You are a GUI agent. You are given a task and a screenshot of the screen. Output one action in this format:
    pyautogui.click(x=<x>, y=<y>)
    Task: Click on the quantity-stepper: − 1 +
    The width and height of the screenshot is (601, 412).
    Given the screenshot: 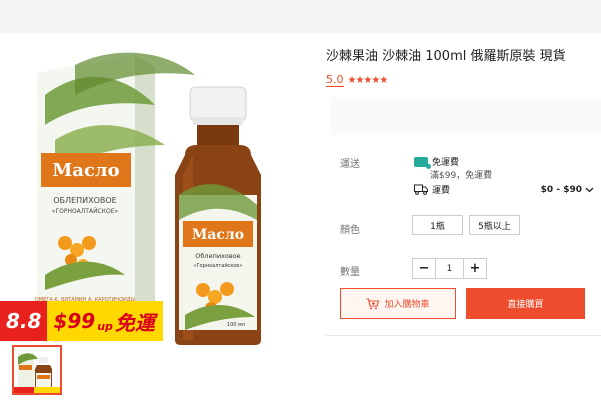 What is the action you would take?
    pyautogui.click(x=449, y=268)
    